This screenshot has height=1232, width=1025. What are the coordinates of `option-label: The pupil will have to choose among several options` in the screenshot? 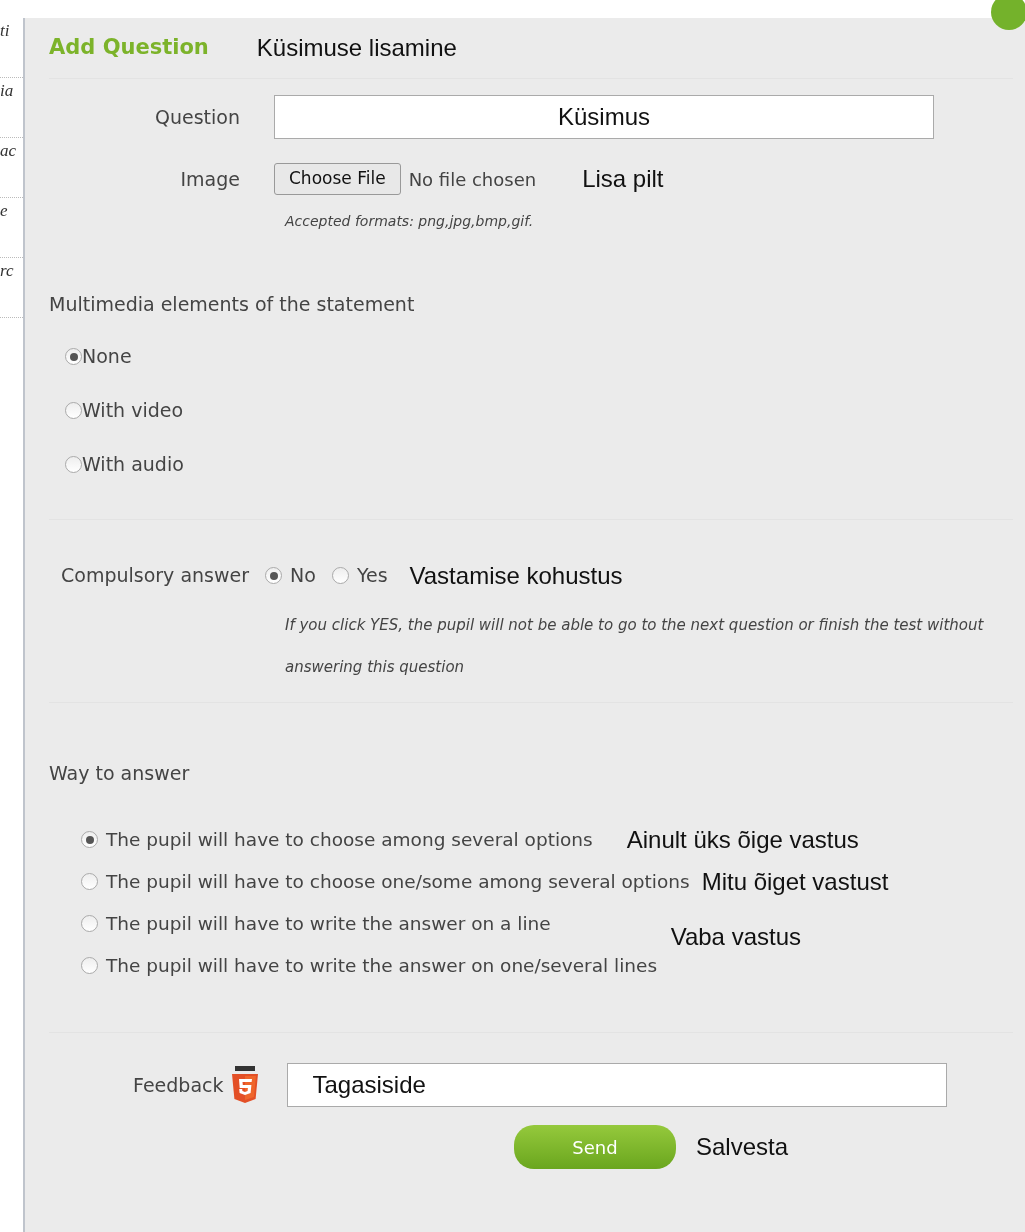 It's located at (349, 839).